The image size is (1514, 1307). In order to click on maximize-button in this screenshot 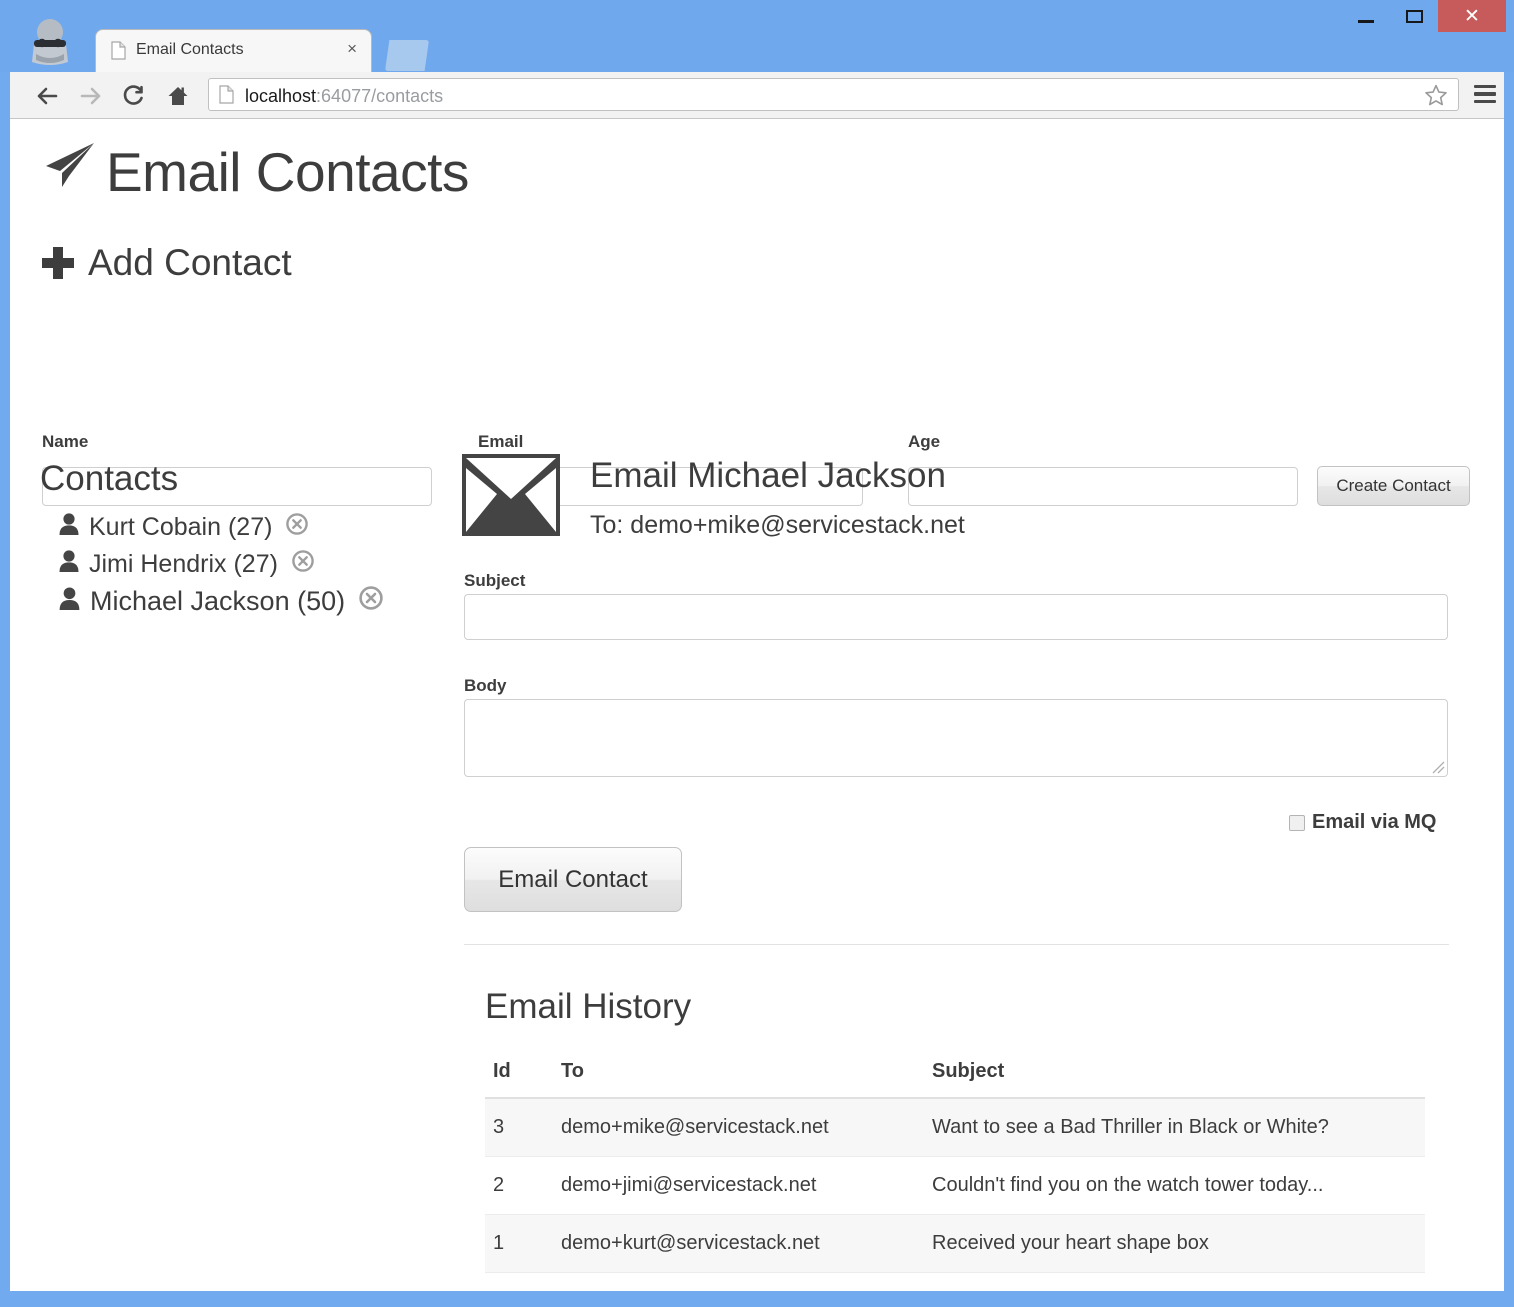, I will do `click(1414, 16)`.